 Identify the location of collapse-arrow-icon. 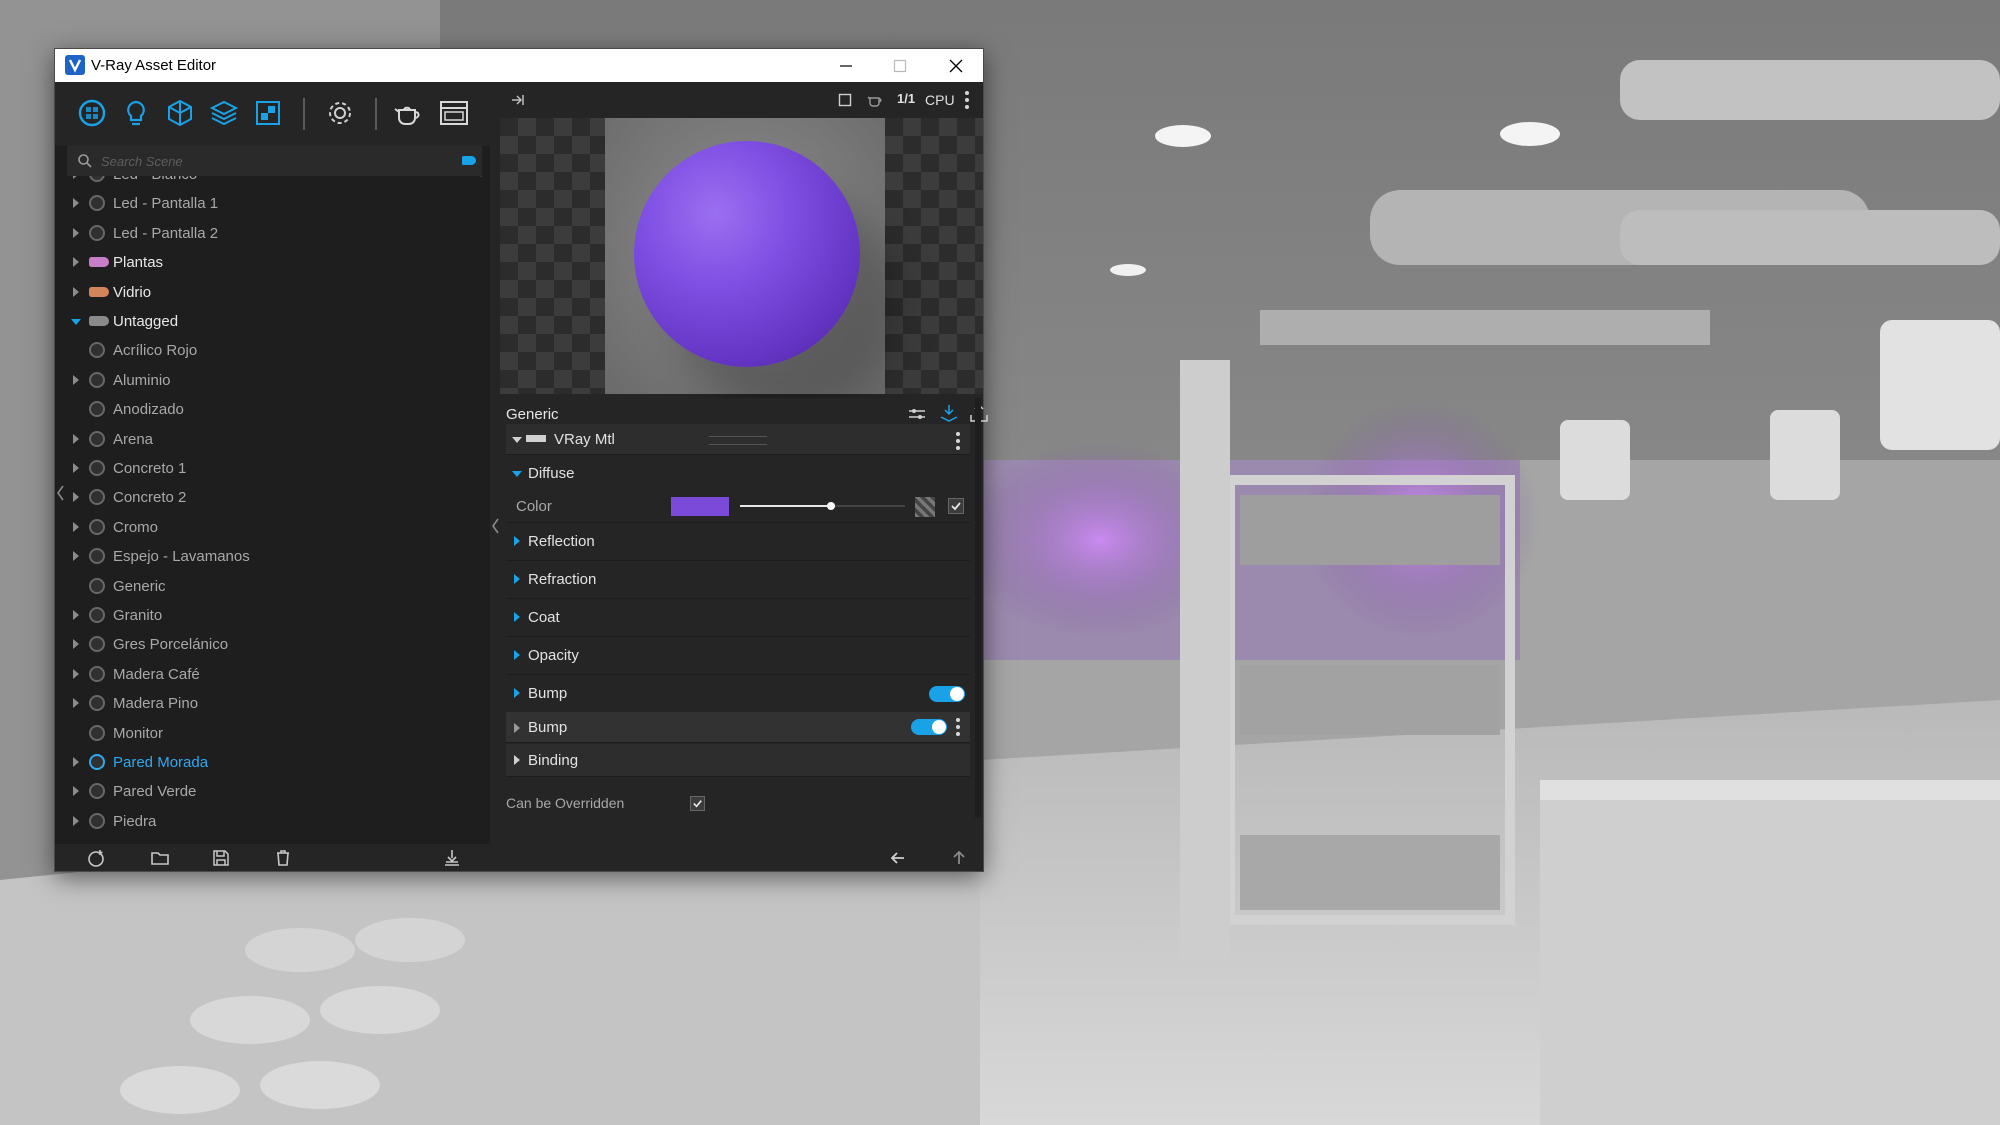
(517, 440).